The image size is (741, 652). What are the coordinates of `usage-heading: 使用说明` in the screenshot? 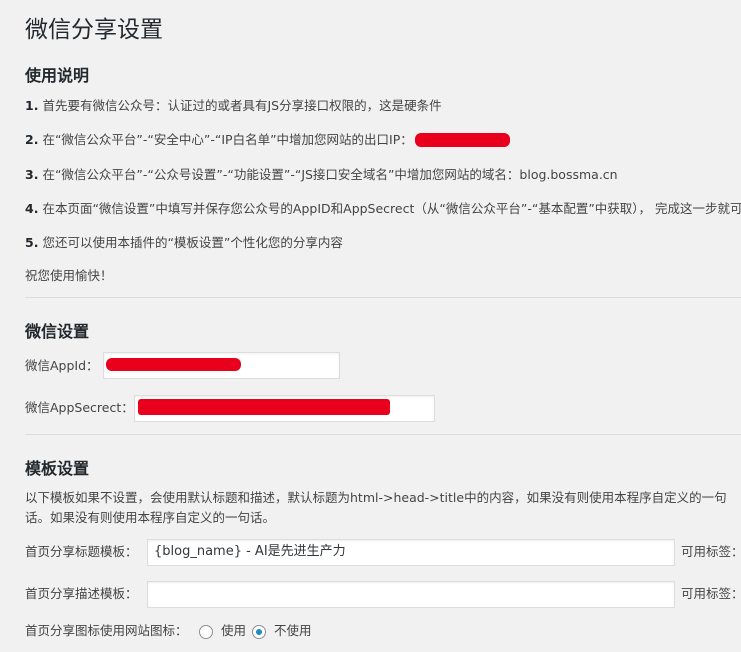 It's located at (57, 75).